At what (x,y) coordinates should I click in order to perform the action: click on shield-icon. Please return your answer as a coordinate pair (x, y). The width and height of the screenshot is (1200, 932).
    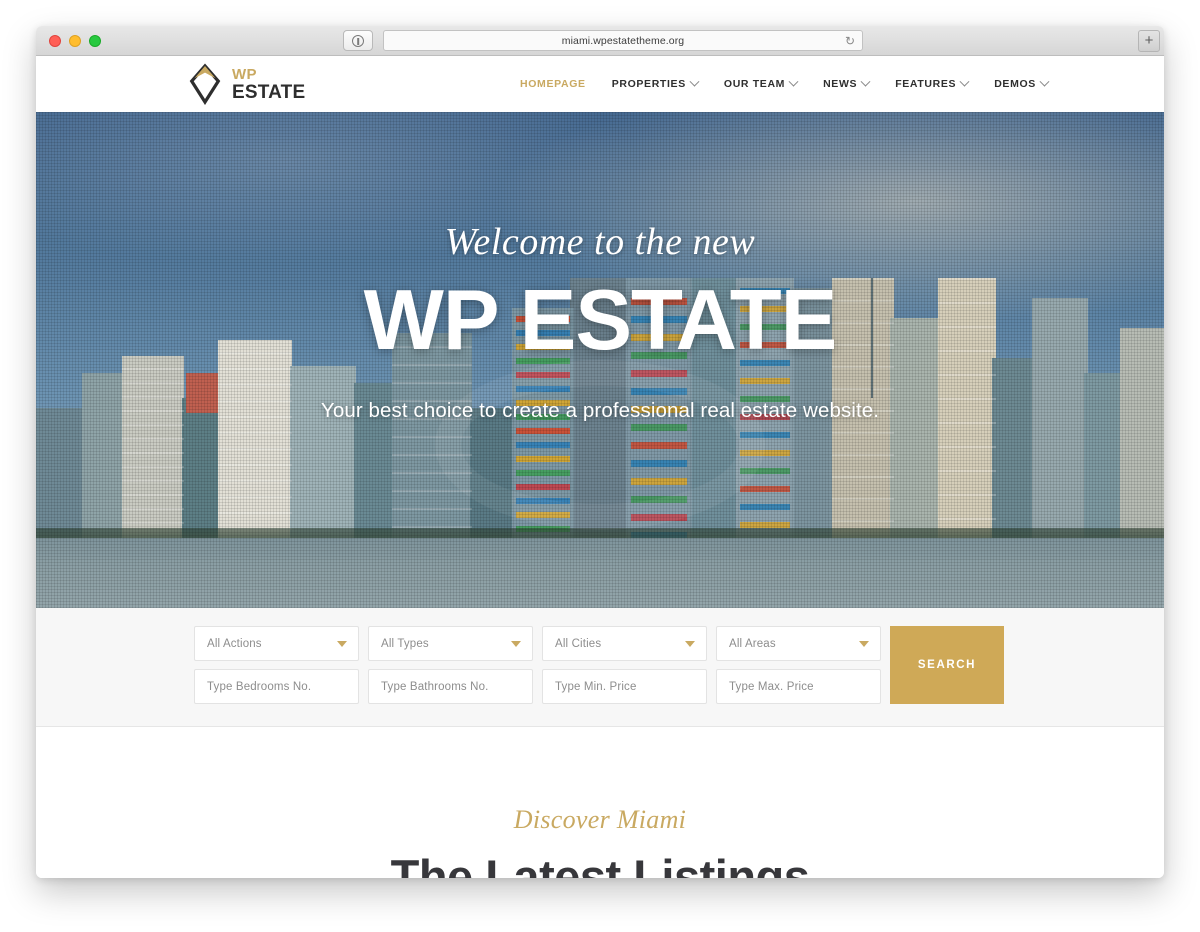
    Looking at the image, I should click on (358, 40).